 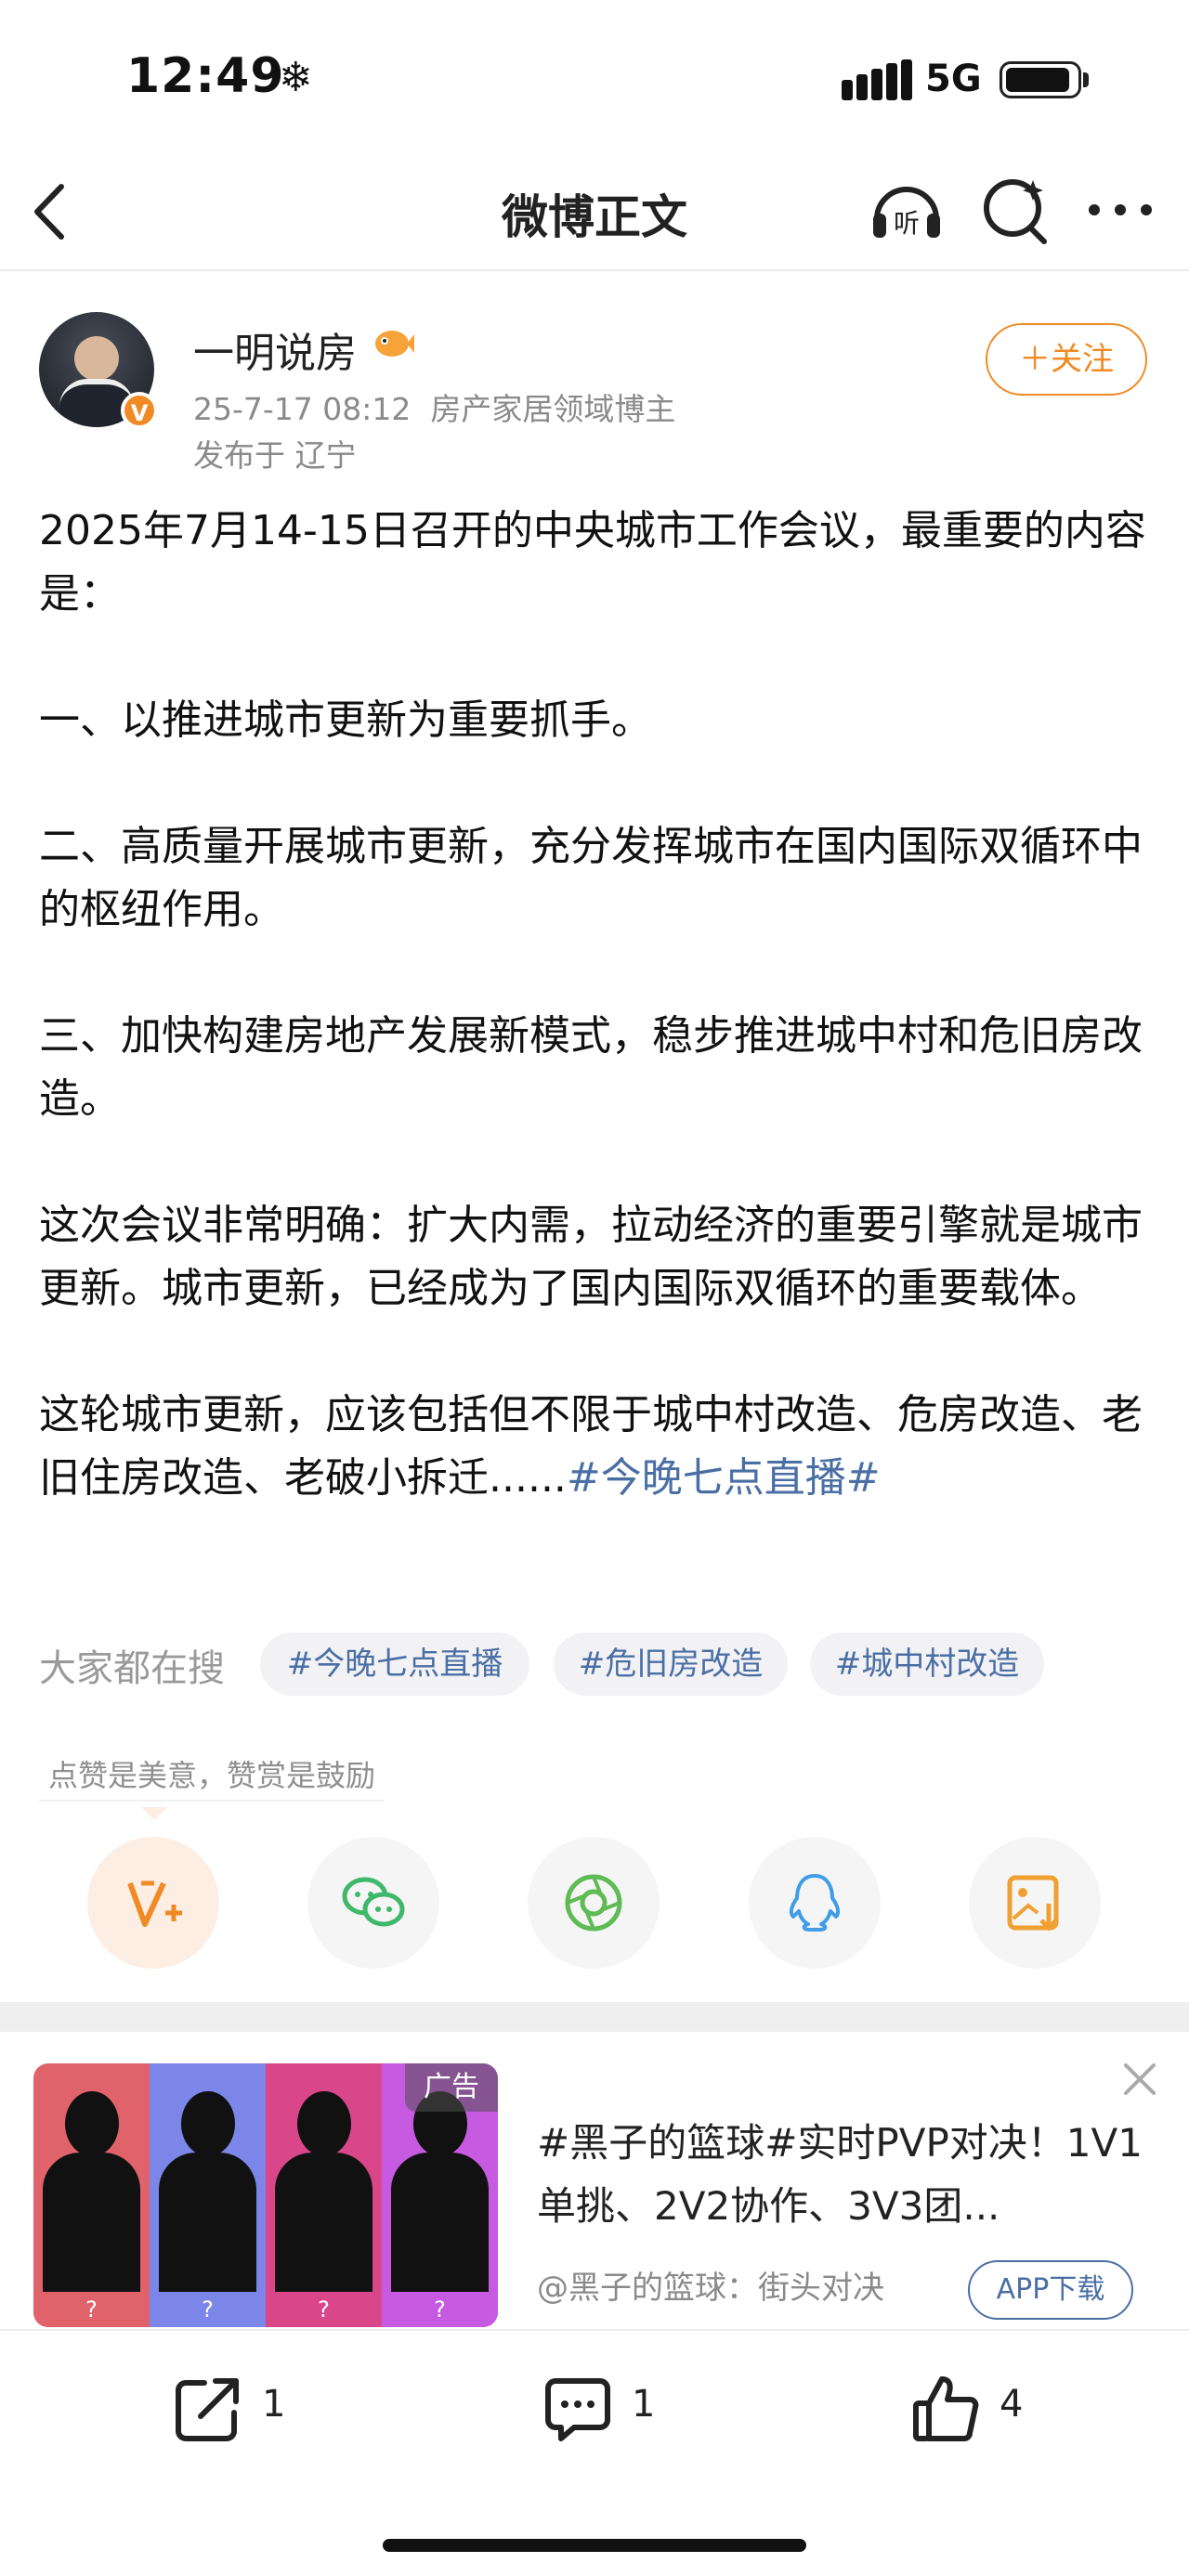 I want to click on snowflake-icon: ❄, so click(x=296, y=78).